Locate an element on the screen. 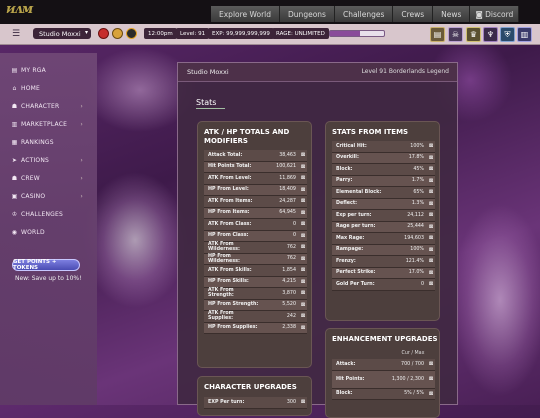  stat-label: HP From Supplies: is located at coordinates (233, 328).